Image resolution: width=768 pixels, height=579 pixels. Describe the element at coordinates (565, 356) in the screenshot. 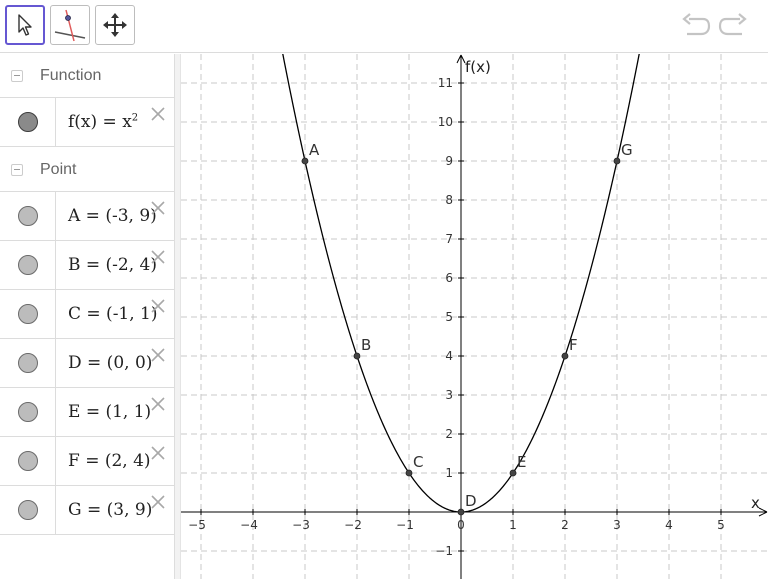

I see `point-F` at that location.